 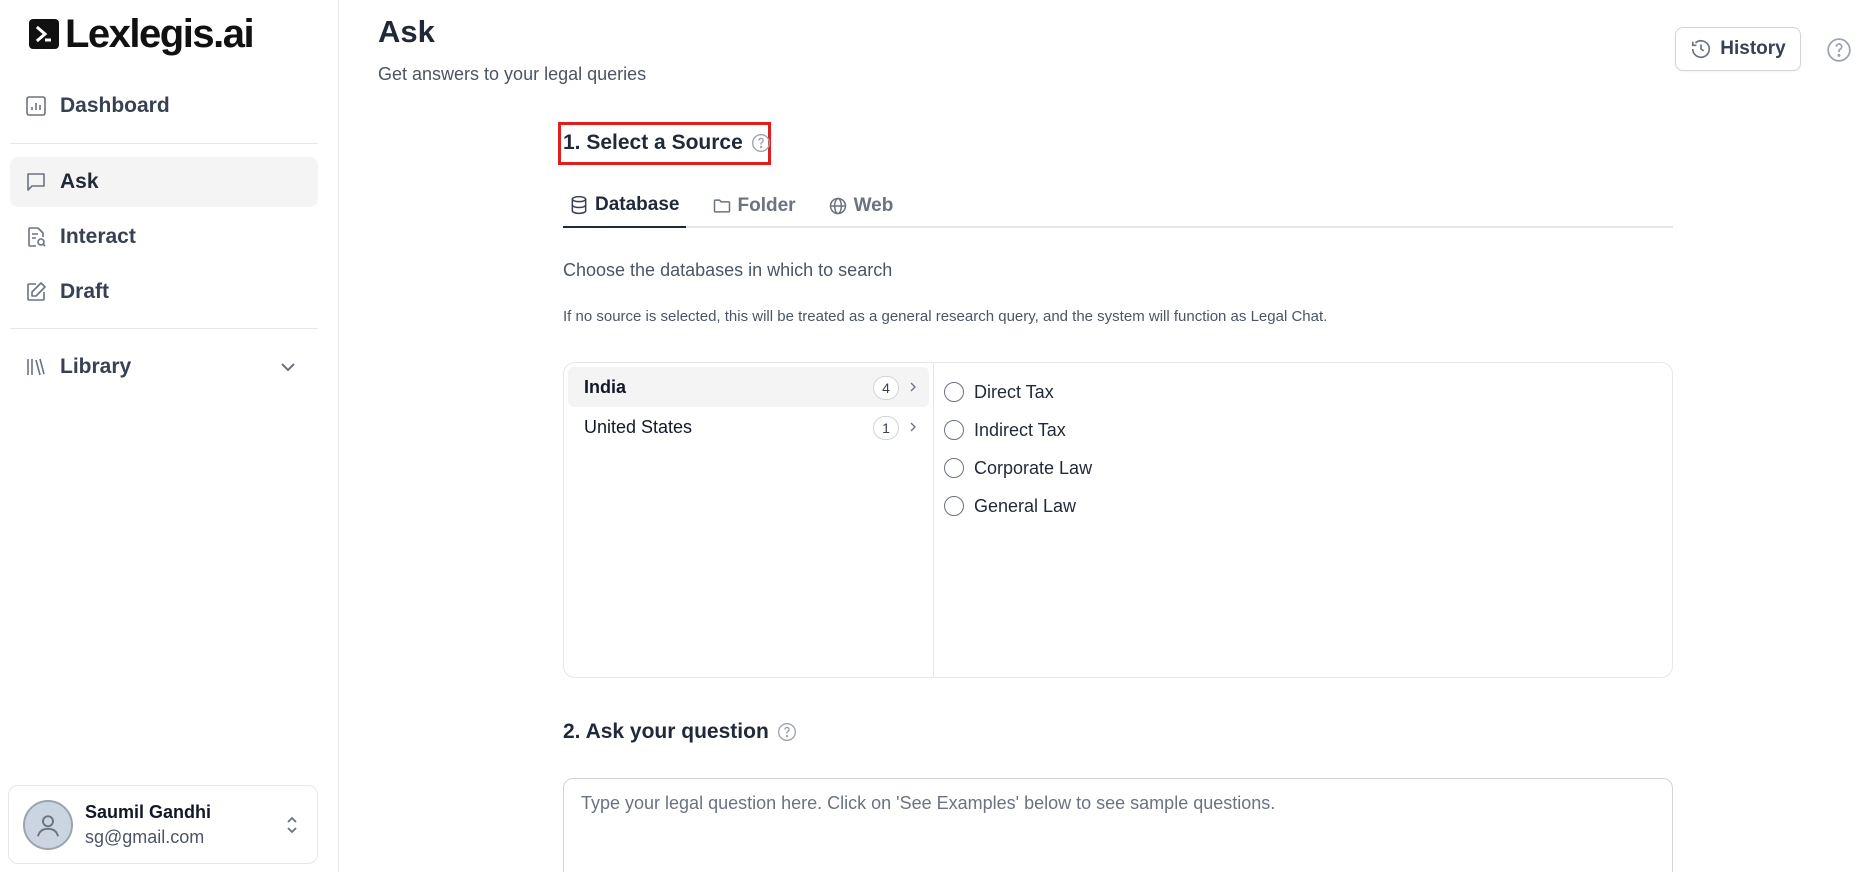 I want to click on tab-database: Database, so click(x=624, y=206).